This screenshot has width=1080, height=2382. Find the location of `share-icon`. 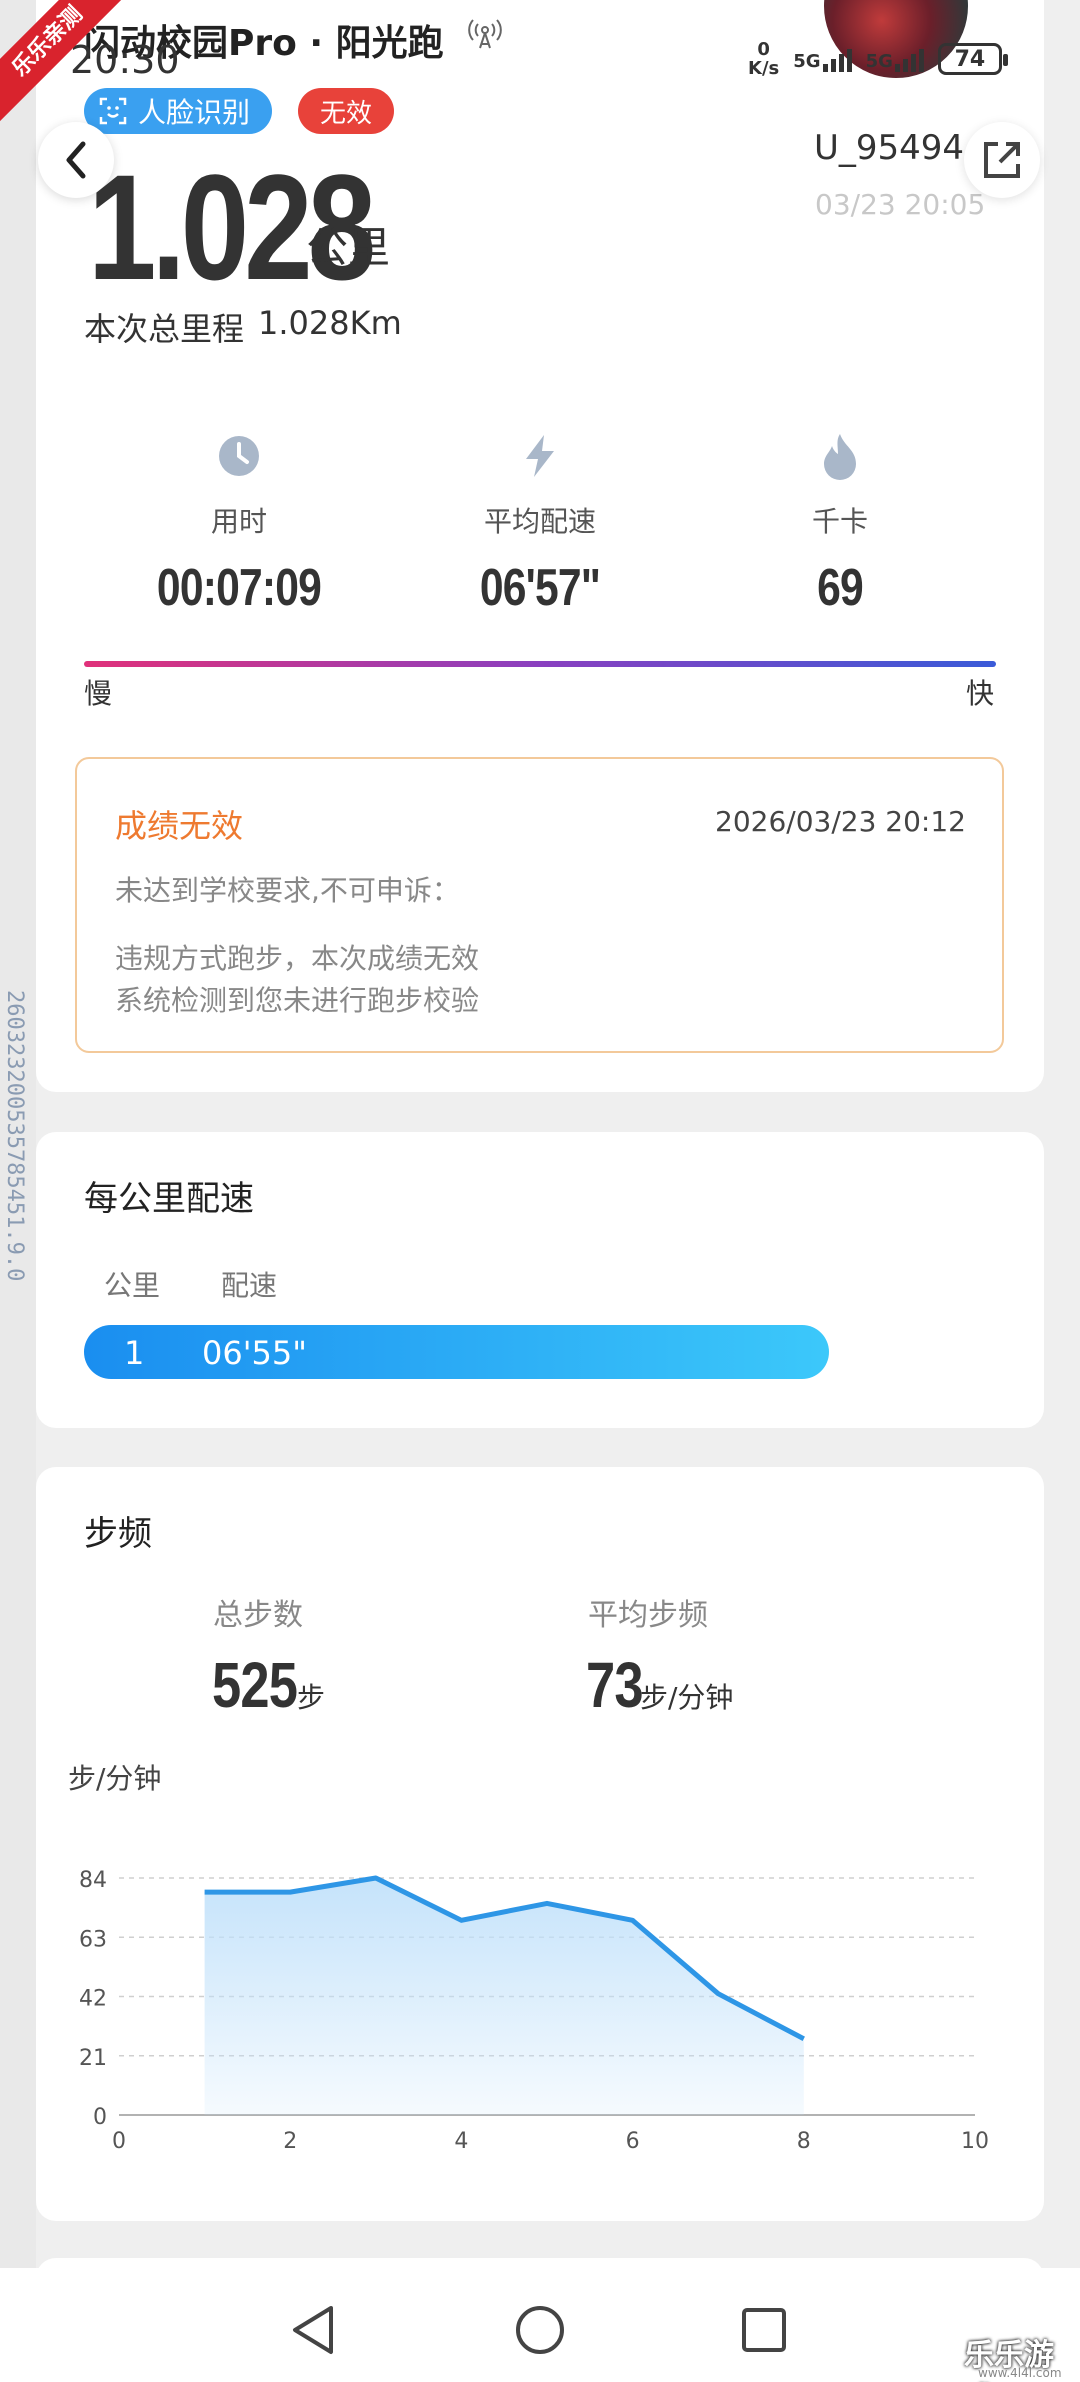

share-icon is located at coordinates (1002, 160).